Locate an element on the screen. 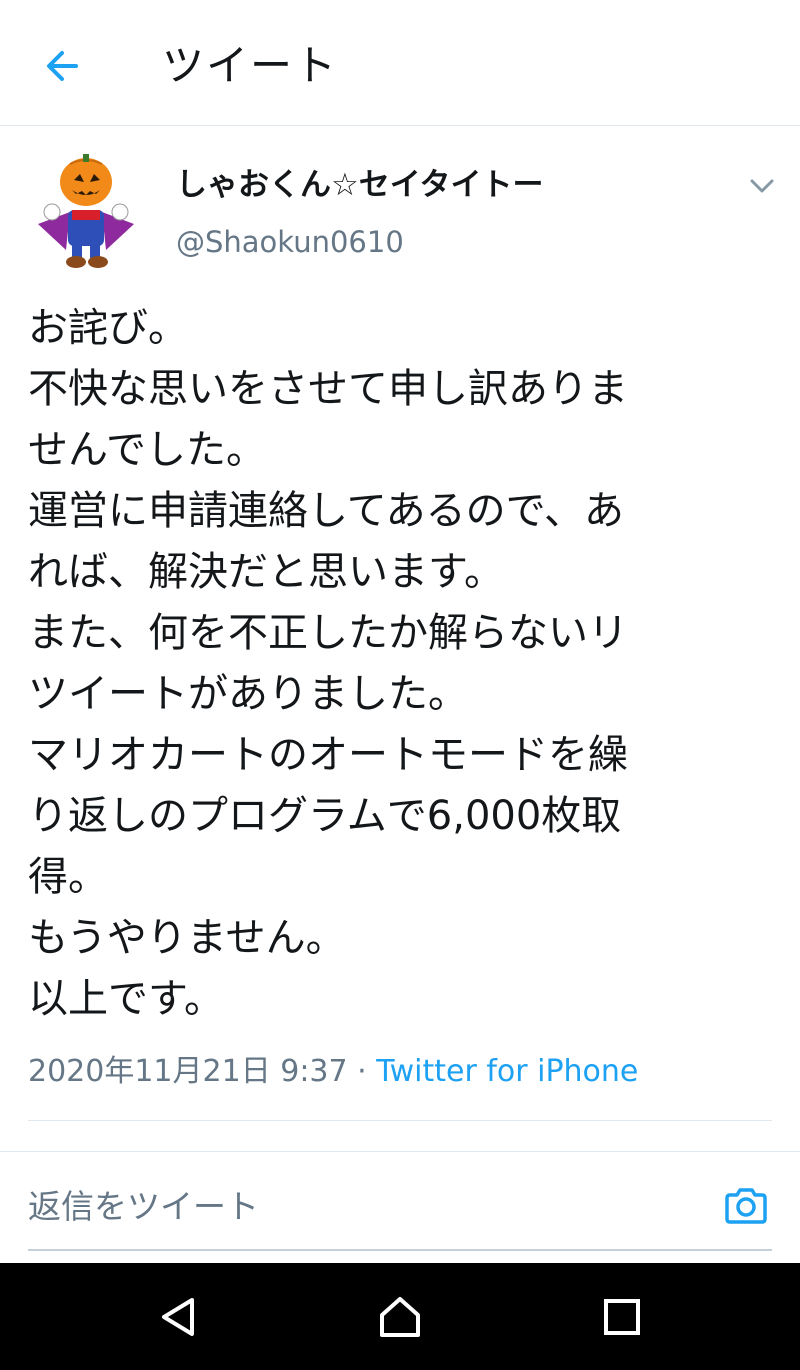  nav-back-button is located at coordinates (178, 1317).